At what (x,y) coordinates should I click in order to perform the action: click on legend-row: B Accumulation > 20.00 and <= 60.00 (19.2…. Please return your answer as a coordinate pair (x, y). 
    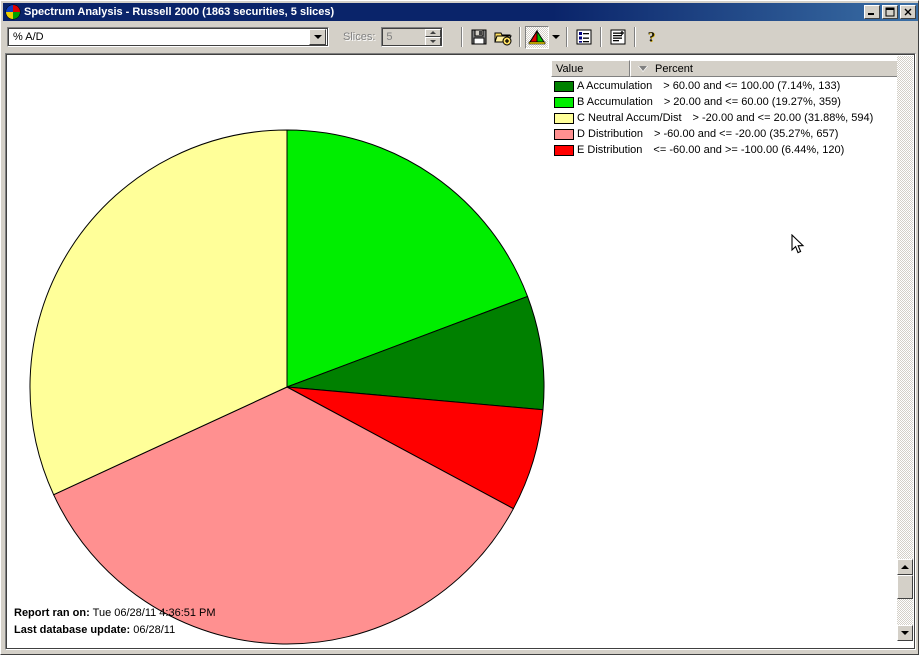
    Looking at the image, I should click on (729, 102).